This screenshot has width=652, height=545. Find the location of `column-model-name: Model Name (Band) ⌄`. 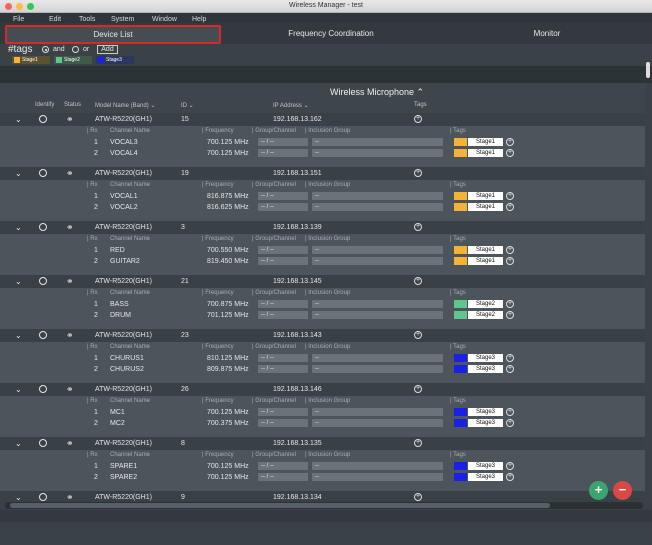

column-model-name: Model Name (Band) ⌄ is located at coordinates (125, 105).